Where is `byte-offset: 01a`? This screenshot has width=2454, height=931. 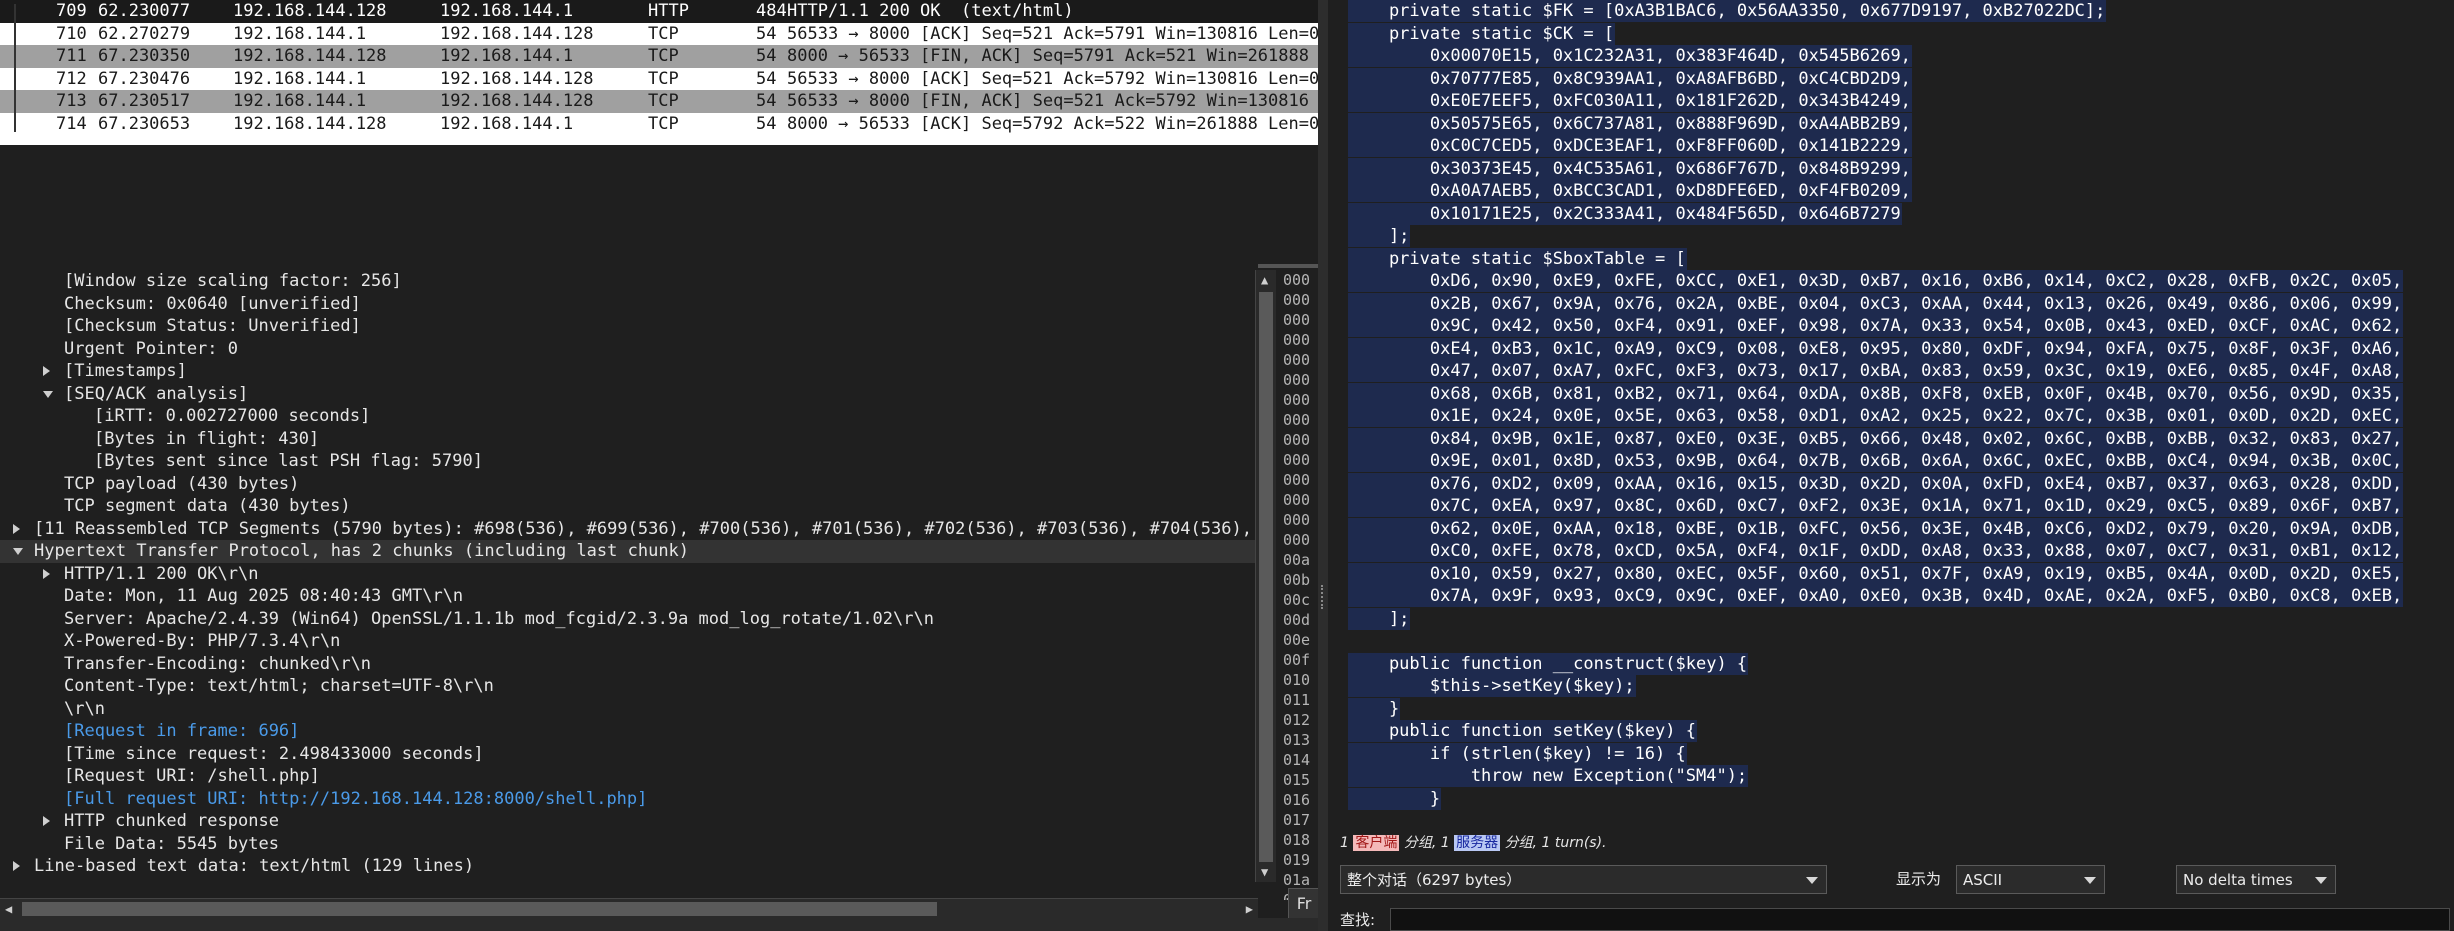
byte-offset: 01a is located at coordinates (1297, 880).